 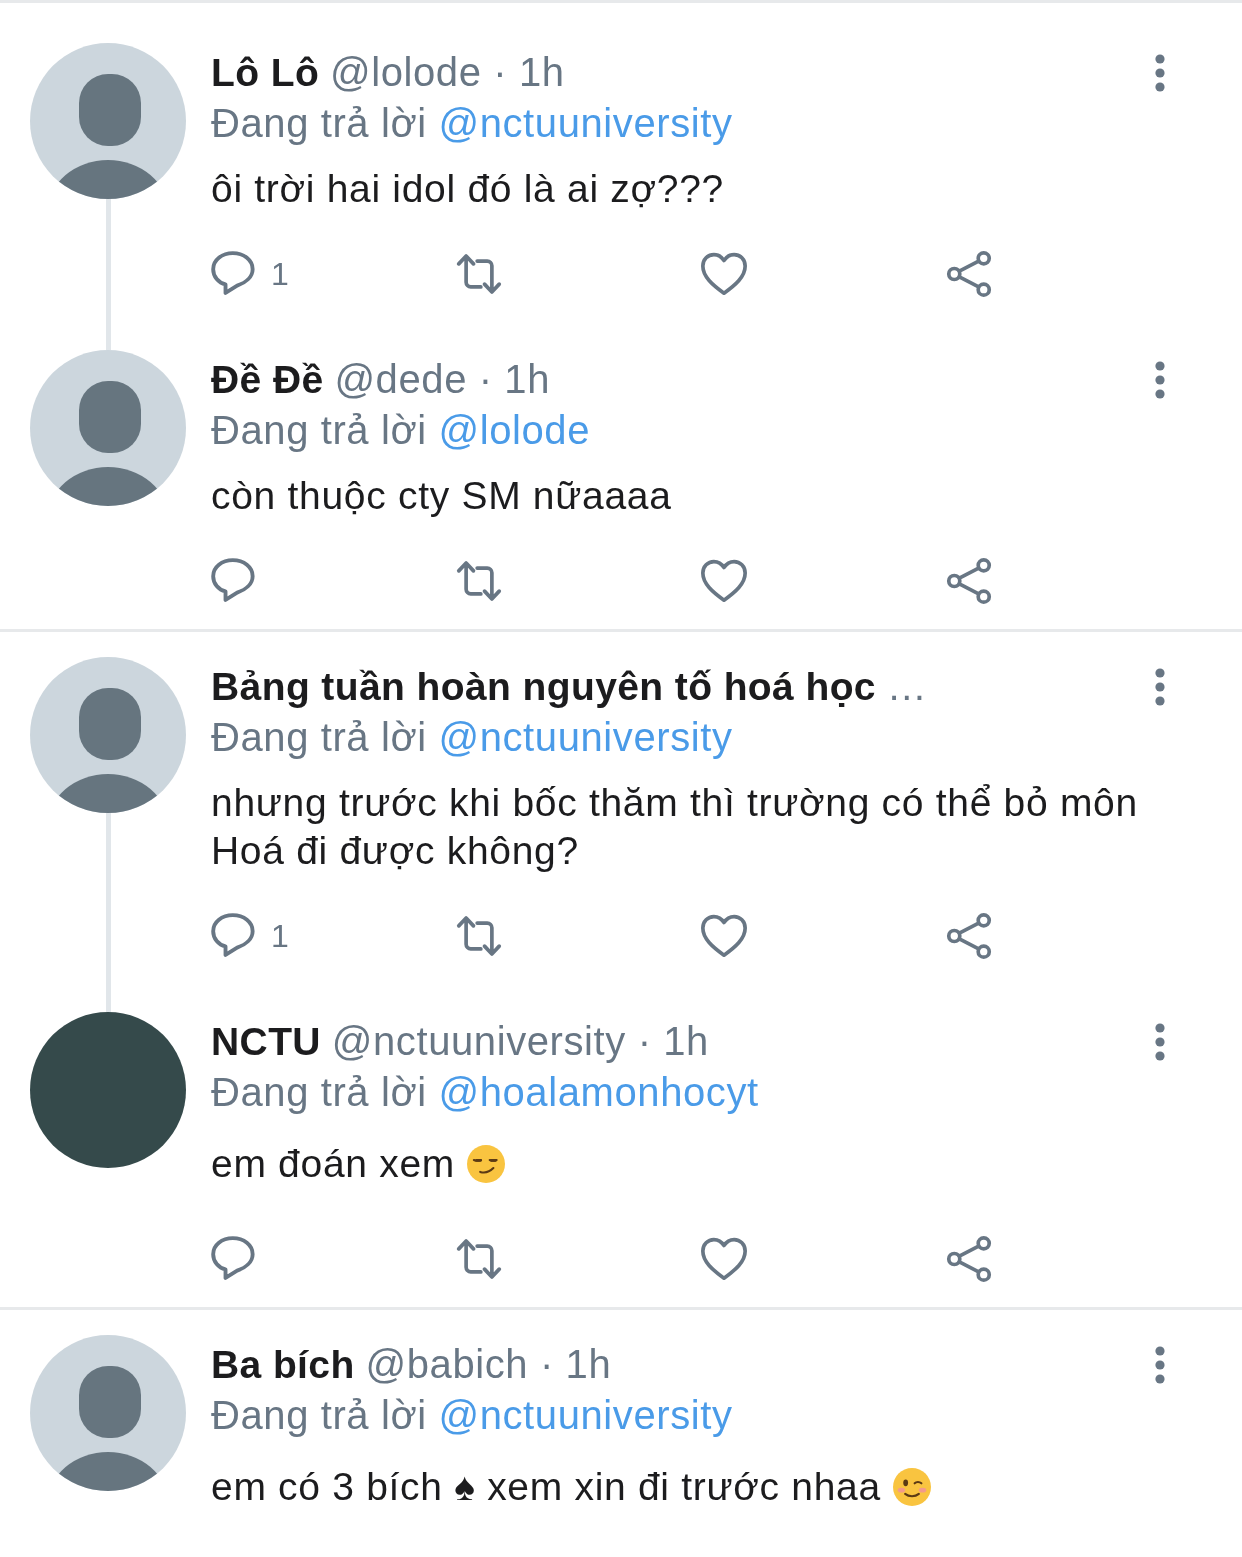 What do you see at coordinates (598, 1092) in the screenshot?
I see `mention-link: @hoalamonhocyt` at bounding box center [598, 1092].